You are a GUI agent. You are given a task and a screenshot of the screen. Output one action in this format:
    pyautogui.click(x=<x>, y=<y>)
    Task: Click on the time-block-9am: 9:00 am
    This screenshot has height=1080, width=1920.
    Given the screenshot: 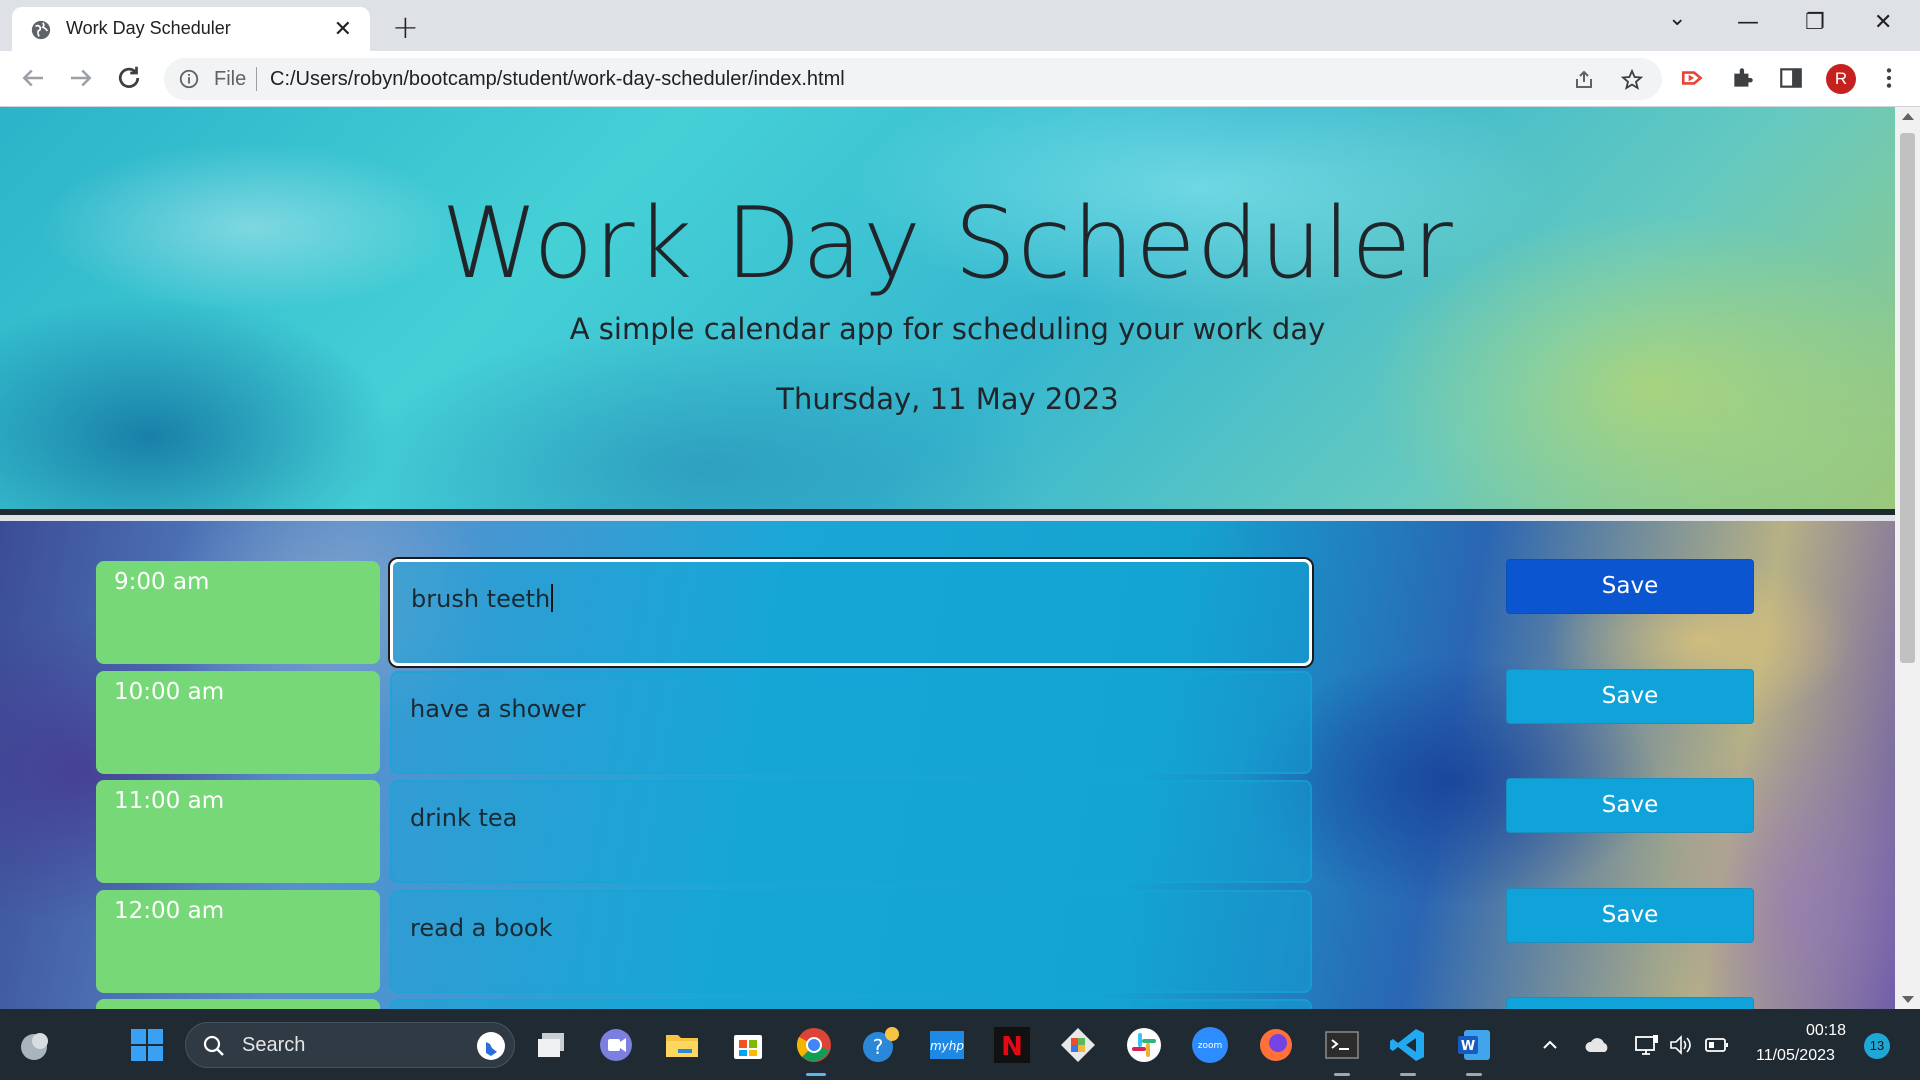 What is the action you would take?
    pyautogui.click(x=238, y=612)
    